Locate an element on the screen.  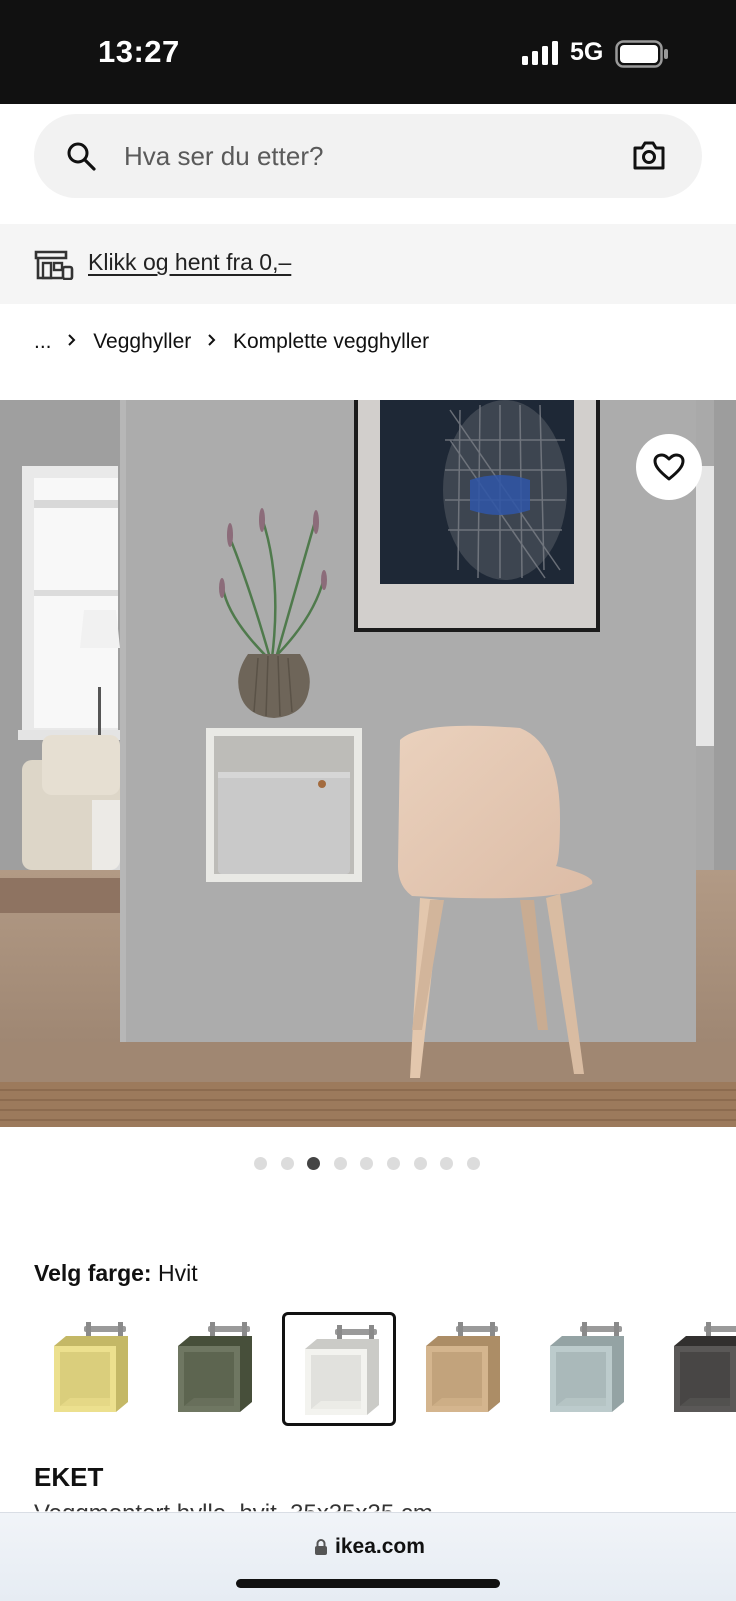
search-input: Hva ser du etter? is located at coordinates (368, 156).